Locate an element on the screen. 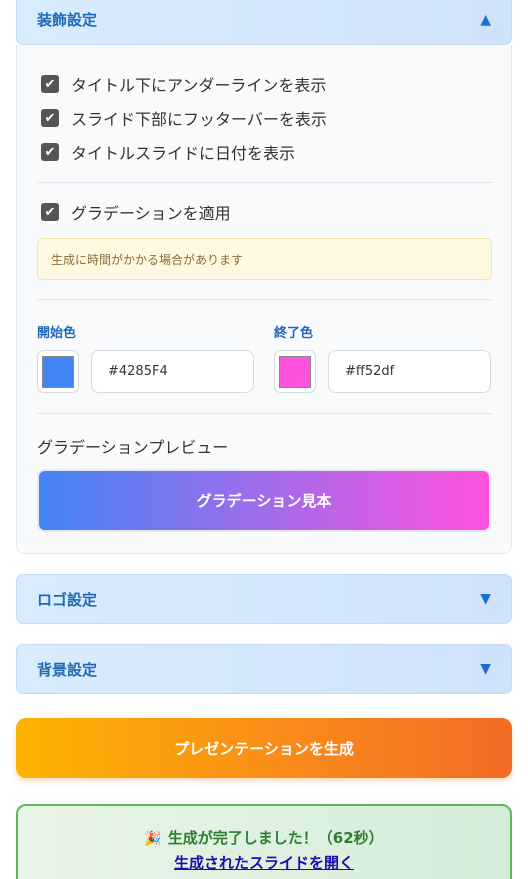 This screenshot has height=879, width=528. end-color-picker is located at coordinates (295, 371).